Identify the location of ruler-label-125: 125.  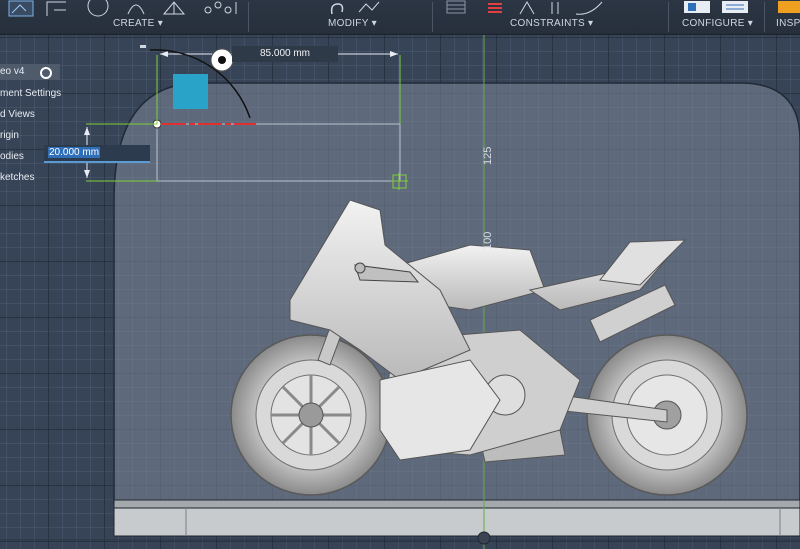
(488, 155).